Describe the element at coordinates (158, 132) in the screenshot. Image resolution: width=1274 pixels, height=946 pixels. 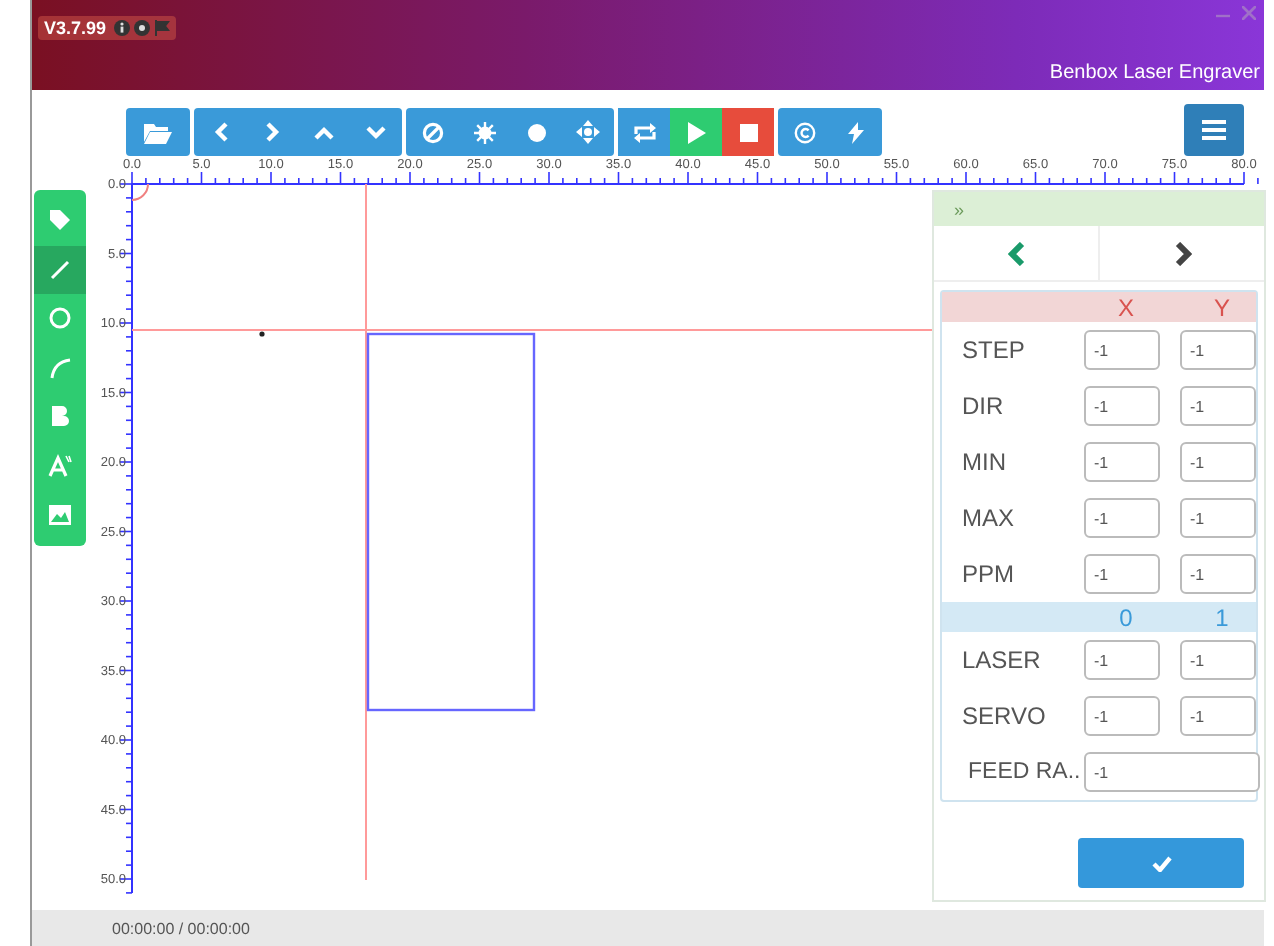
I see `folder-icon` at that location.